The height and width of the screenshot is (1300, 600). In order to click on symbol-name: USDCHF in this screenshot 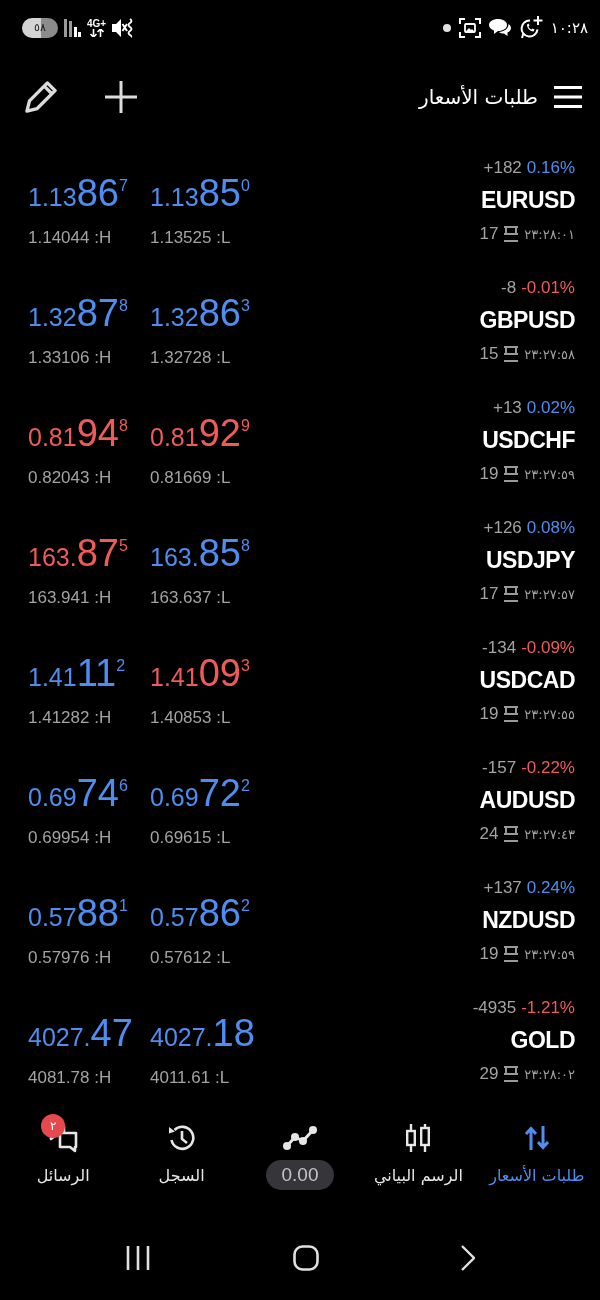, I will do `click(528, 440)`.